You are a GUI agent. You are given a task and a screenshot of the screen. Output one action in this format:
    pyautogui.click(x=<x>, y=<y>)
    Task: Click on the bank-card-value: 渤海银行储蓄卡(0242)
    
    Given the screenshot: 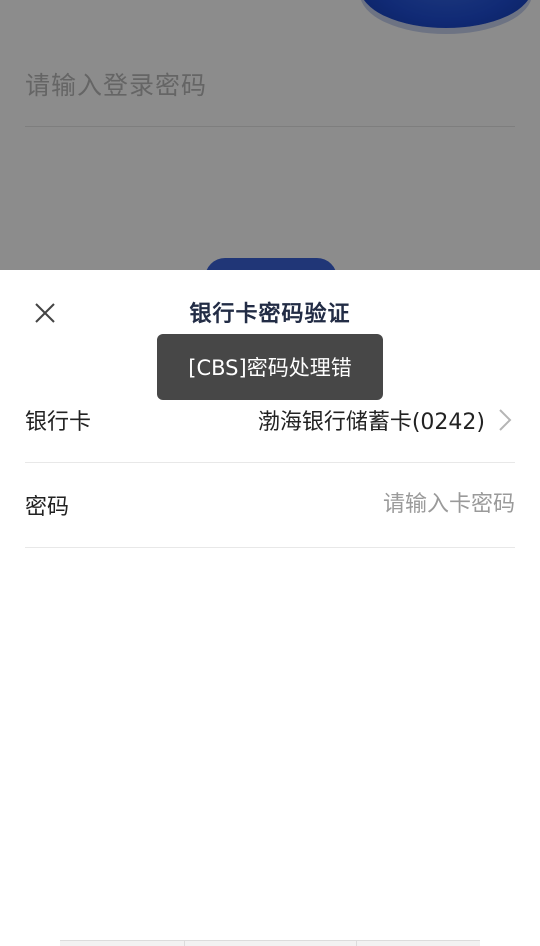 What is the action you would take?
    pyautogui.click(x=371, y=422)
    